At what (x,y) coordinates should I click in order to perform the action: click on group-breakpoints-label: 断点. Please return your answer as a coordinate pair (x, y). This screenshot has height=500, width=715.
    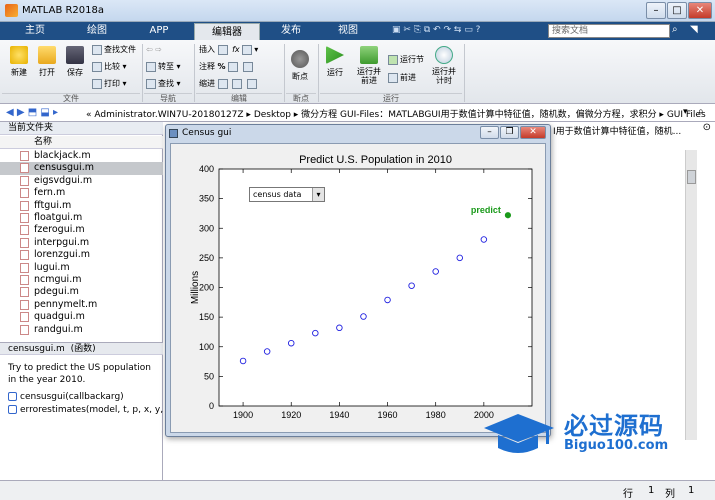
    Looking at the image, I should click on (301, 98).